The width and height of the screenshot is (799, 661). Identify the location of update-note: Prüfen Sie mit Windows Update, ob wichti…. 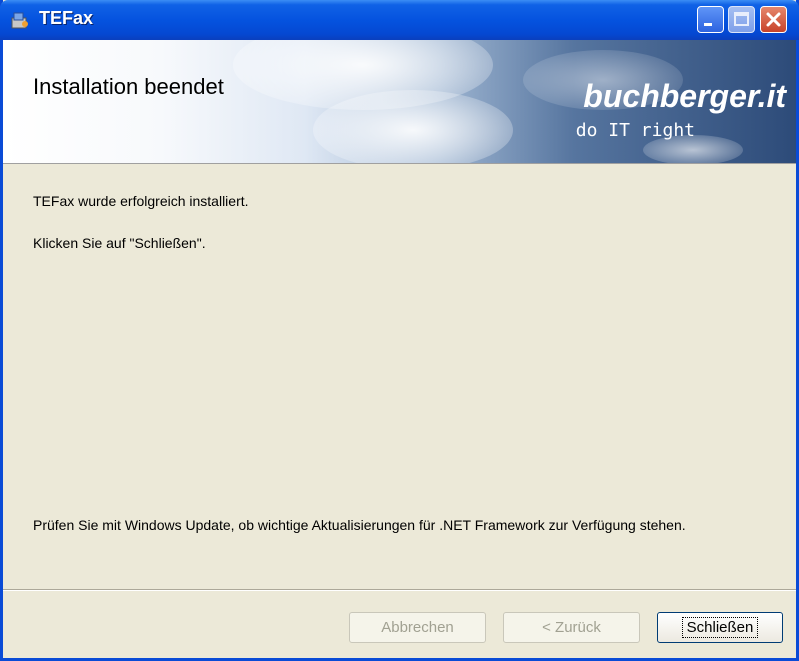
(359, 525).